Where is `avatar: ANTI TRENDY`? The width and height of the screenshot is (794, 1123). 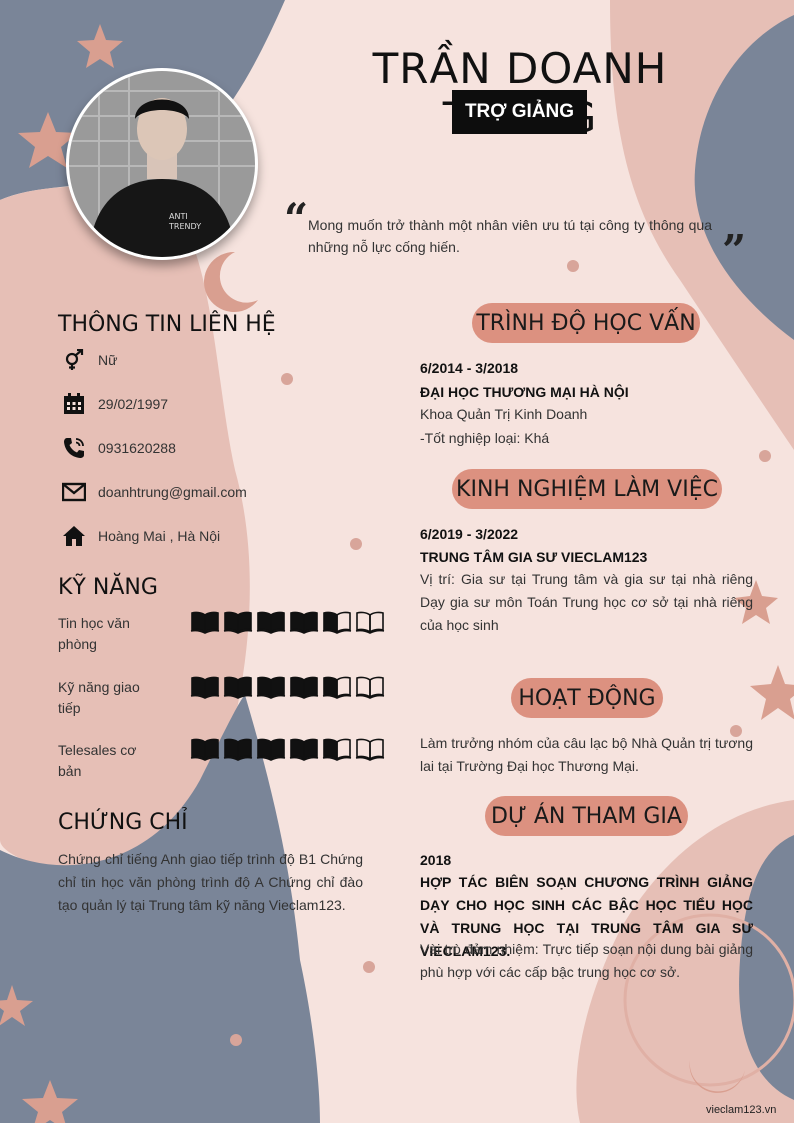 avatar: ANTI TRENDY is located at coordinates (162, 164).